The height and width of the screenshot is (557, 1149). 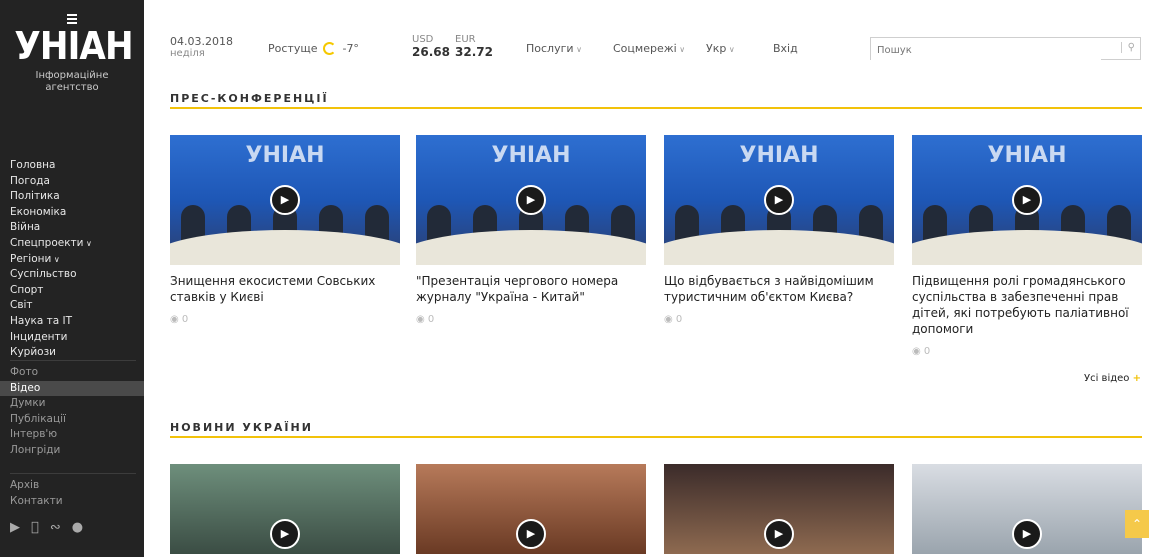 What do you see at coordinates (73, 373) in the screenshot?
I see `sidebar-item-photo: Фото` at bounding box center [73, 373].